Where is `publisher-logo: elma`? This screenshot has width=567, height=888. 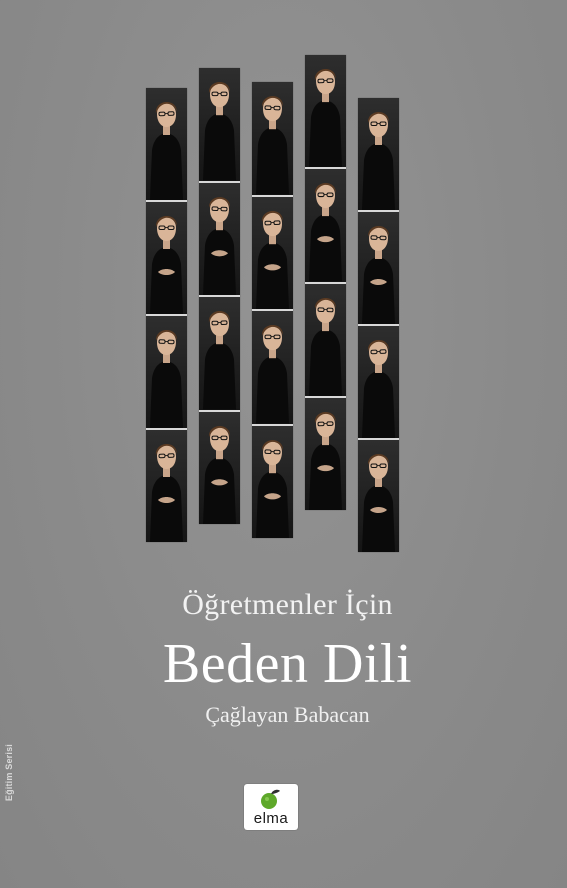
publisher-logo: elma is located at coordinates (271, 807).